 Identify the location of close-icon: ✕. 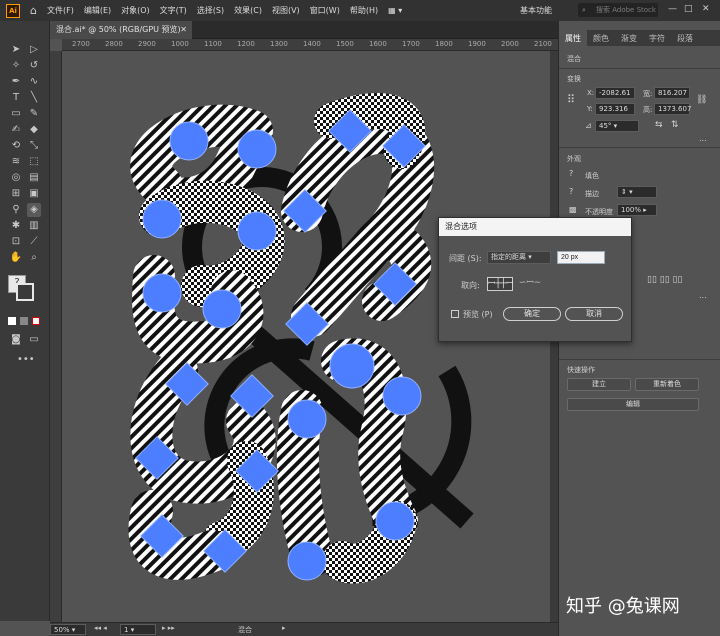
(706, 9).